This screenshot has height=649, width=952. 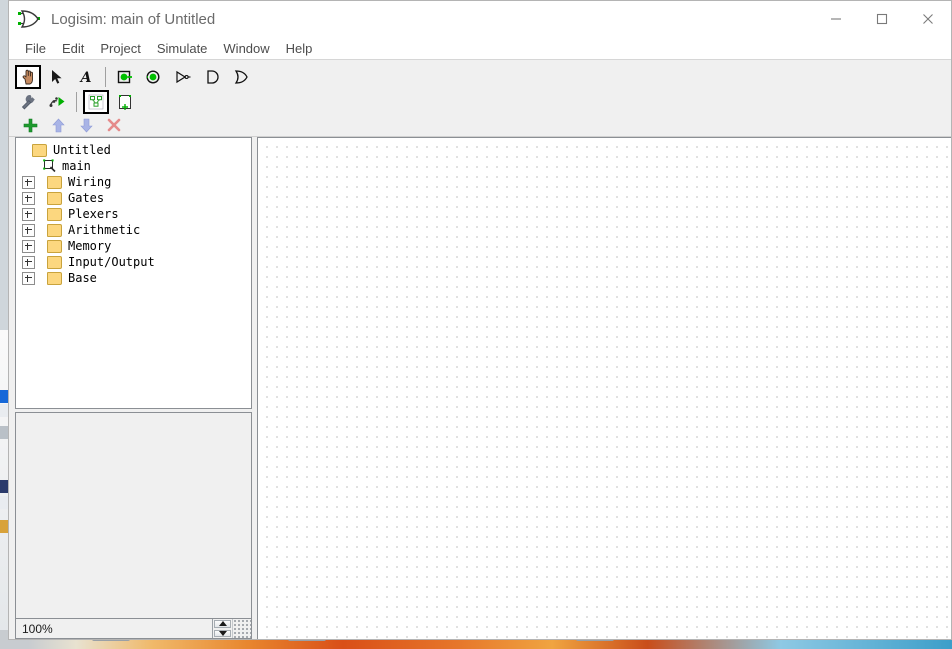 I want to click on toolbar-row-actions, so click(x=483, y=125).